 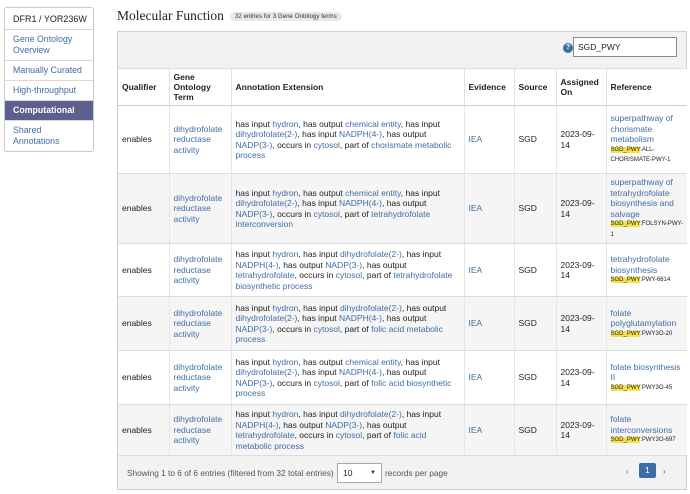 What do you see at coordinates (646, 87) in the screenshot?
I see `column-header-reference: Reference` at bounding box center [646, 87].